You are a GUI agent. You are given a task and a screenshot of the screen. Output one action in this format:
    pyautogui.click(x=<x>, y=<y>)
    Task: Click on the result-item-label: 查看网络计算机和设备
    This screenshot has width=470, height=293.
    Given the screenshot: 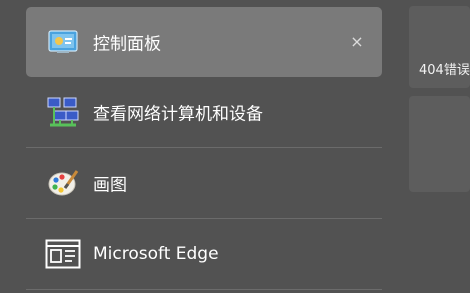 What is the action you would take?
    pyautogui.click(x=178, y=114)
    